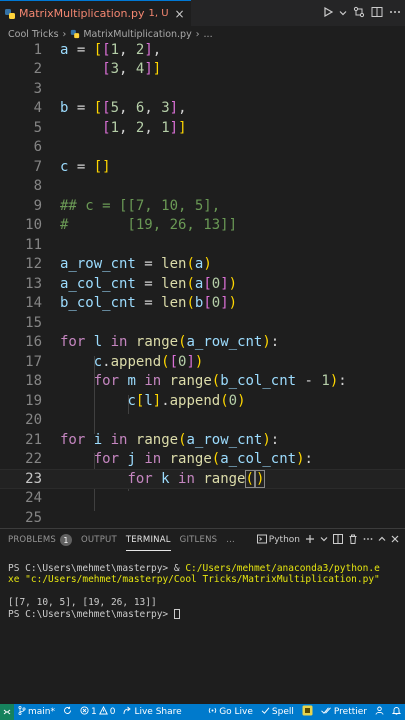 This screenshot has width=405, height=720. I want to click on code-line-21: 21 for i in range(a_row_cnt):, so click(202, 440).